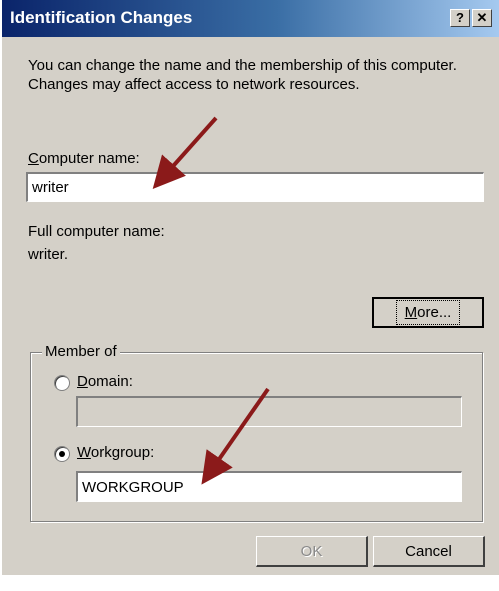 This screenshot has height=591, width=499. I want to click on title-bar: Identification Changes ? ✕, so click(250, 18).